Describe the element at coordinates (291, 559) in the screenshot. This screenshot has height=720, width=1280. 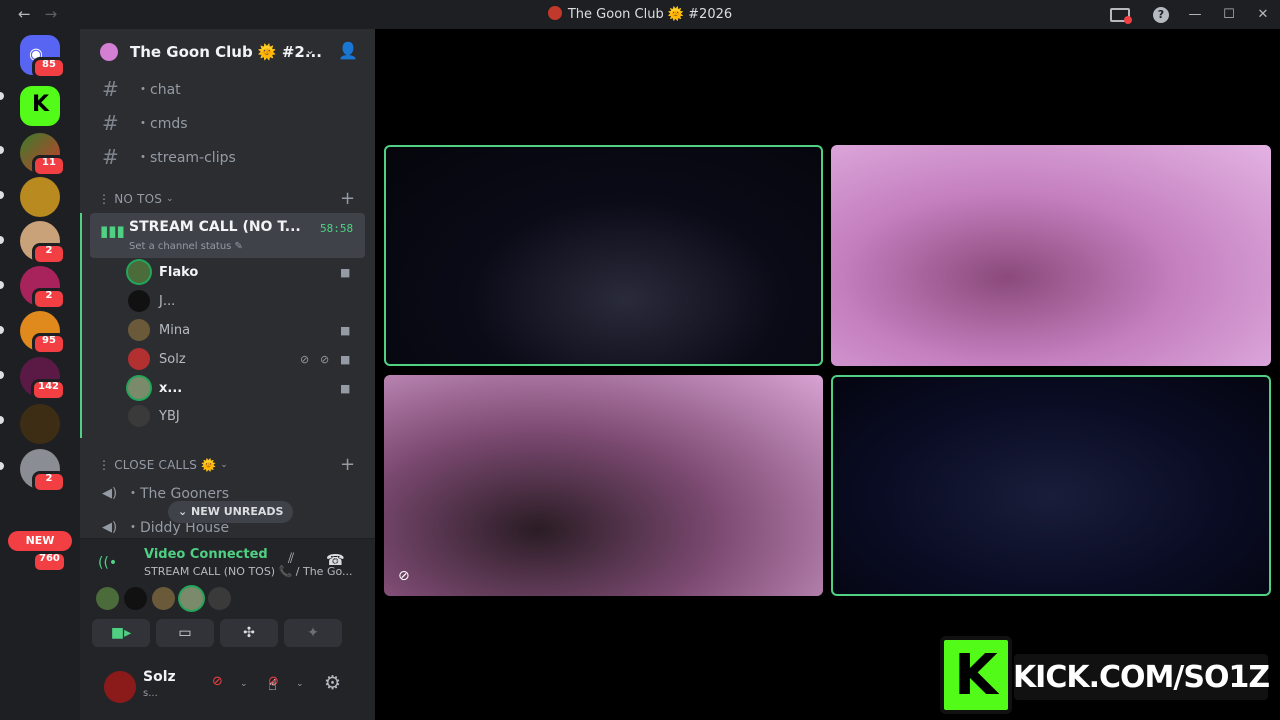
I see `noise-suppression-icon: ⫽` at that location.